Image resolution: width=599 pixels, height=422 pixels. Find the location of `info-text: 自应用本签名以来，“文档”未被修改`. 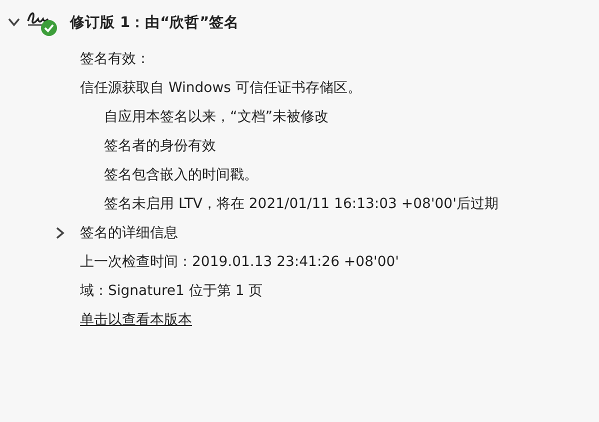

info-text: 自应用本签名以来，“文档”未被修改 is located at coordinates (216, 117).